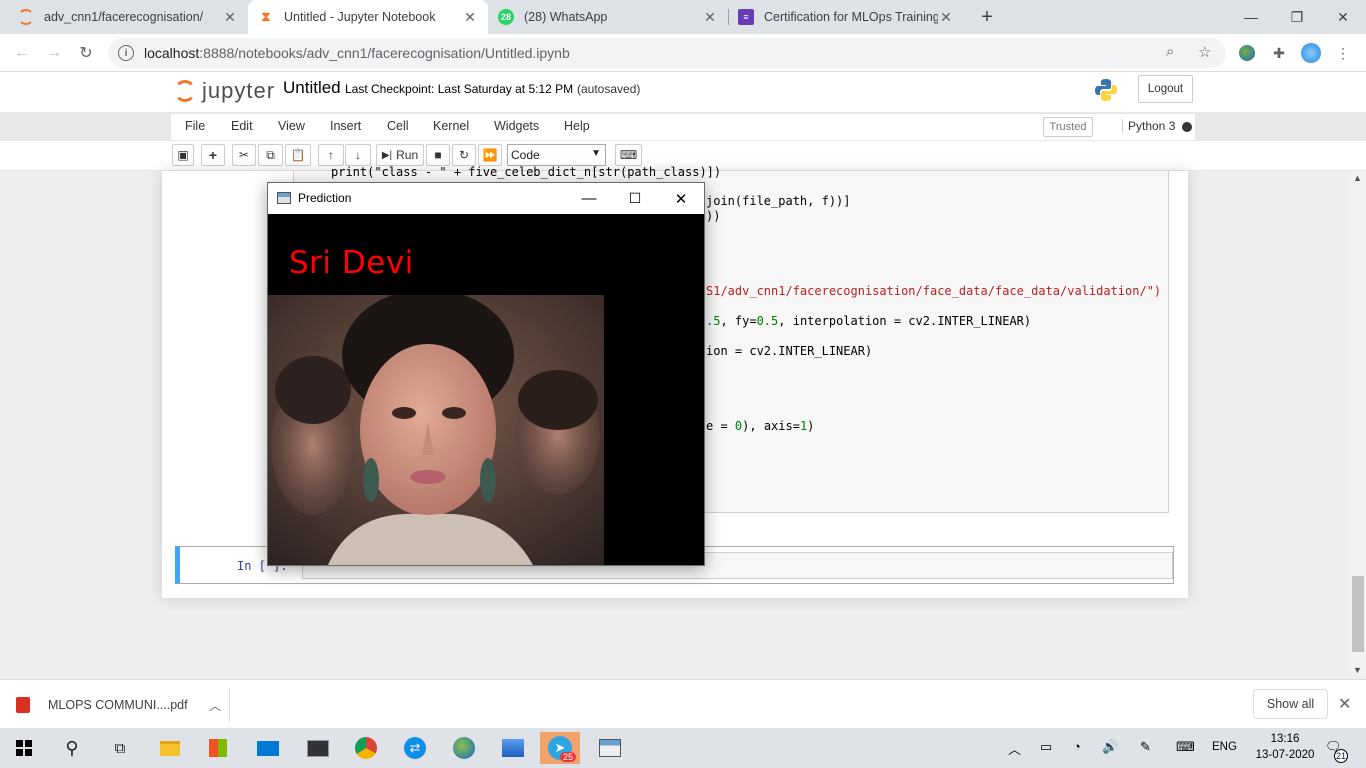 The image size is (1366, 768). What do you see at coordinates (1343, 17) in the screenshot?
I see `close-window-icon: ✕` at bounding box center [1343, 17].